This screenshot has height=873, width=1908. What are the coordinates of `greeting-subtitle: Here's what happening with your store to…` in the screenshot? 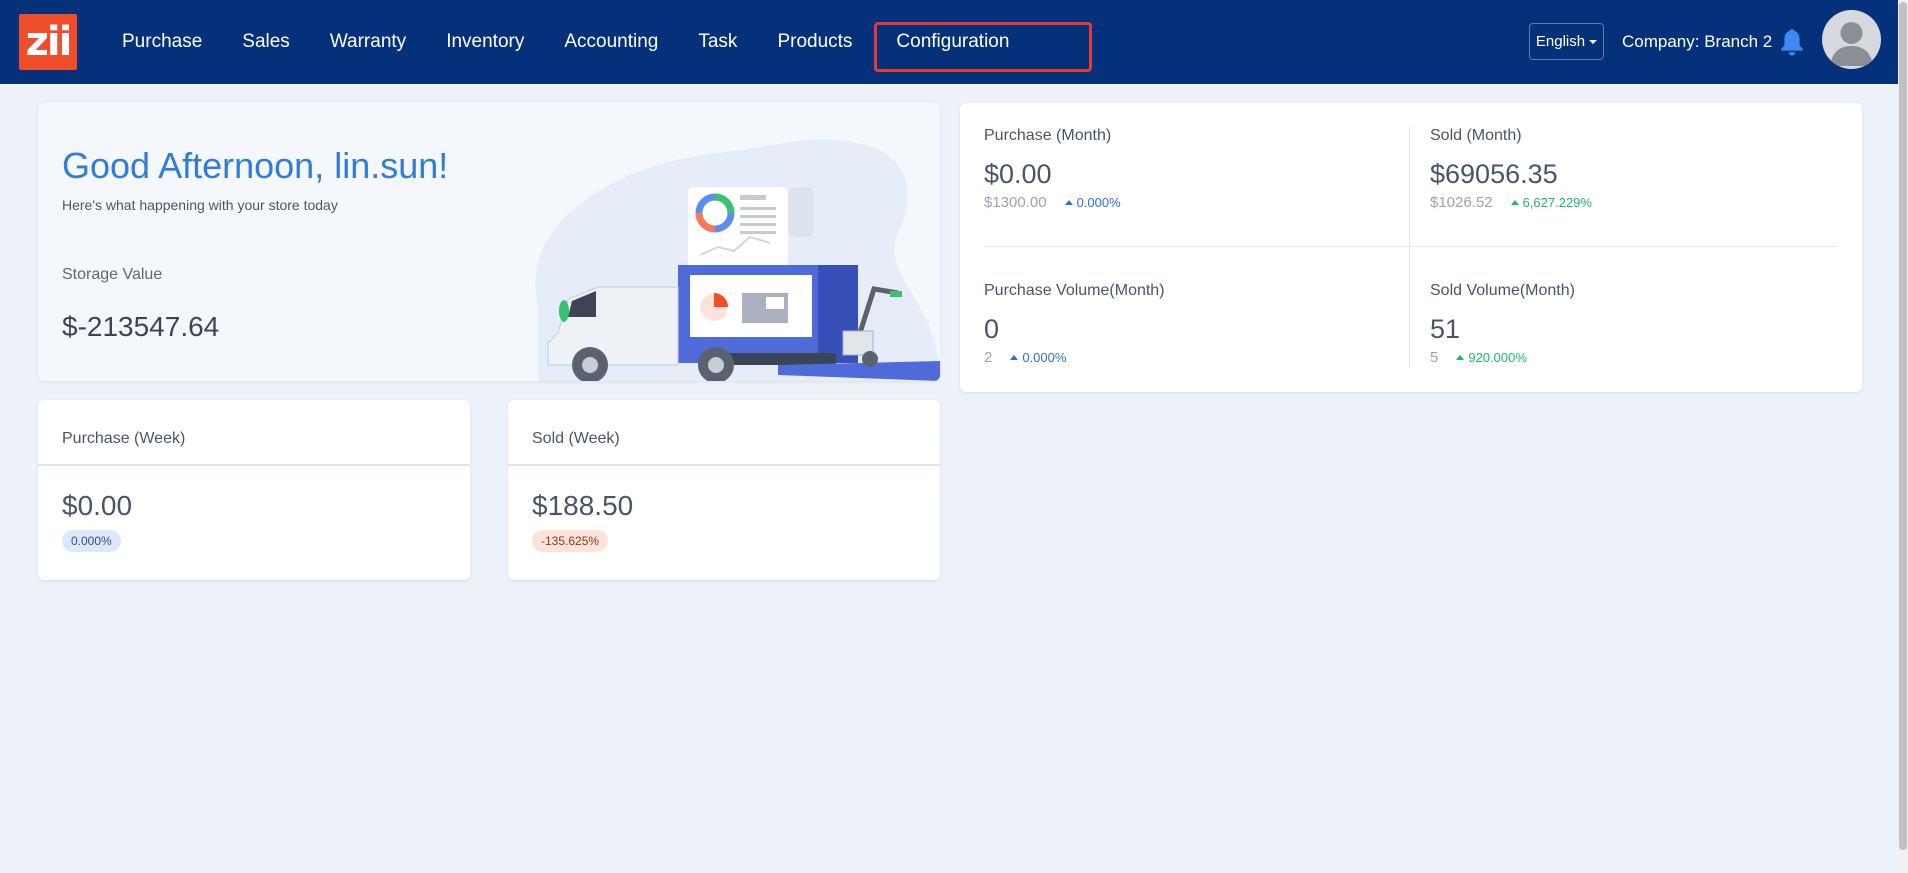 It's located at (200, 205).